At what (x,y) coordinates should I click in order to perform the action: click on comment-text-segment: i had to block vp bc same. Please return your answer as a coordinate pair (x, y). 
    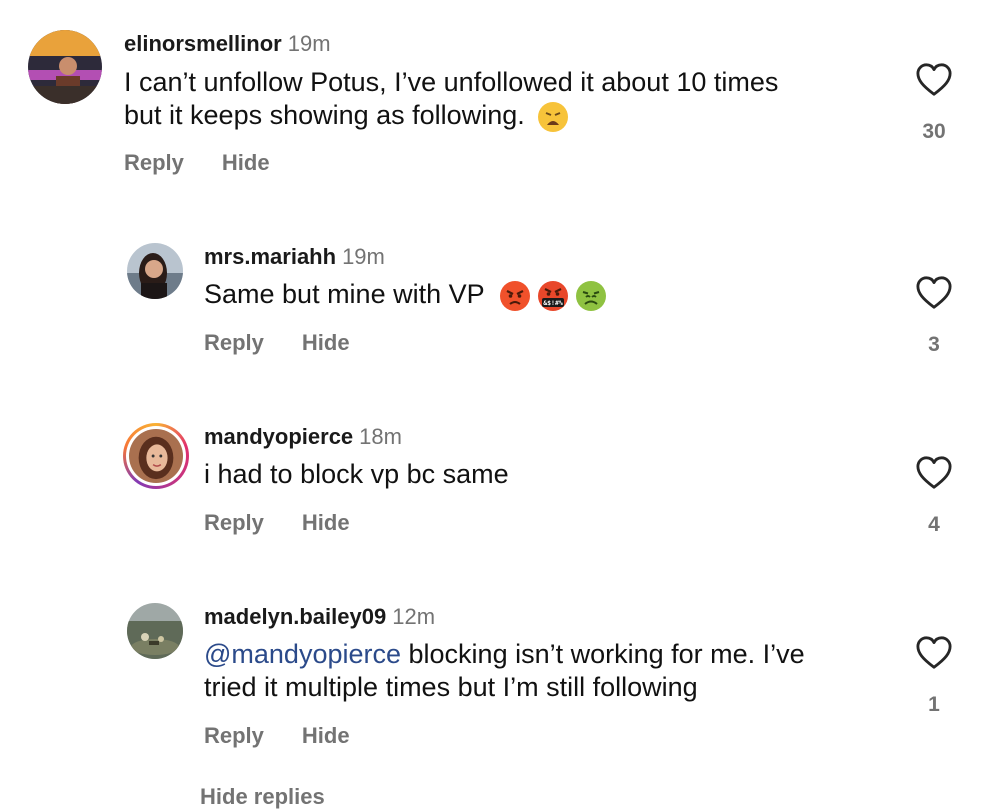
    Looking at the image, I should click on (356, 474).